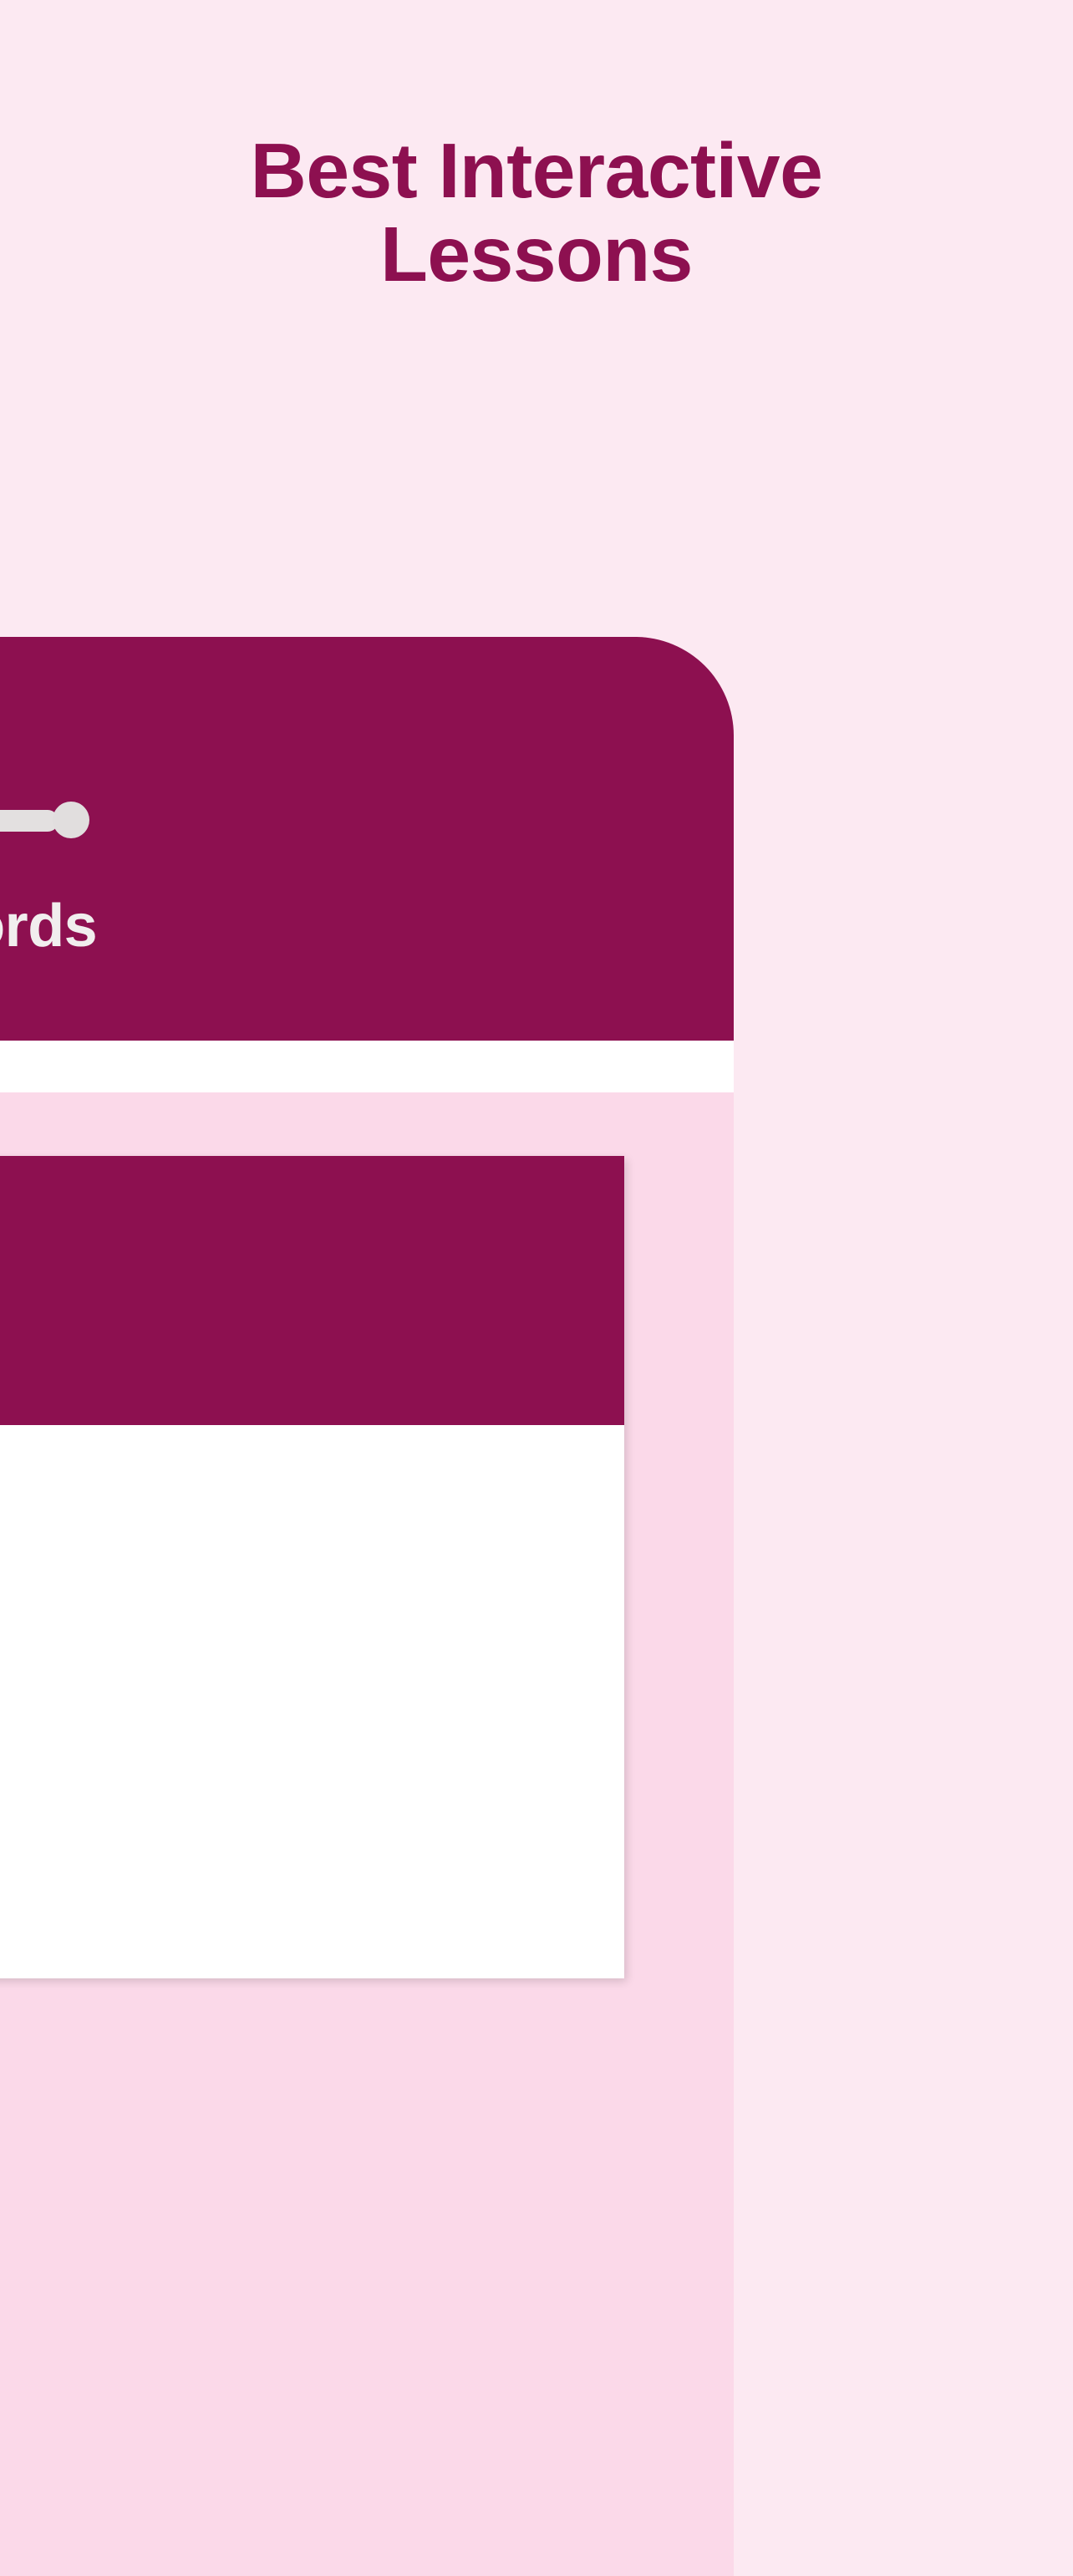 The height and width of the screenshot is (2576, 1073). I want to click on camera-dot-icon, so click(71, 820).